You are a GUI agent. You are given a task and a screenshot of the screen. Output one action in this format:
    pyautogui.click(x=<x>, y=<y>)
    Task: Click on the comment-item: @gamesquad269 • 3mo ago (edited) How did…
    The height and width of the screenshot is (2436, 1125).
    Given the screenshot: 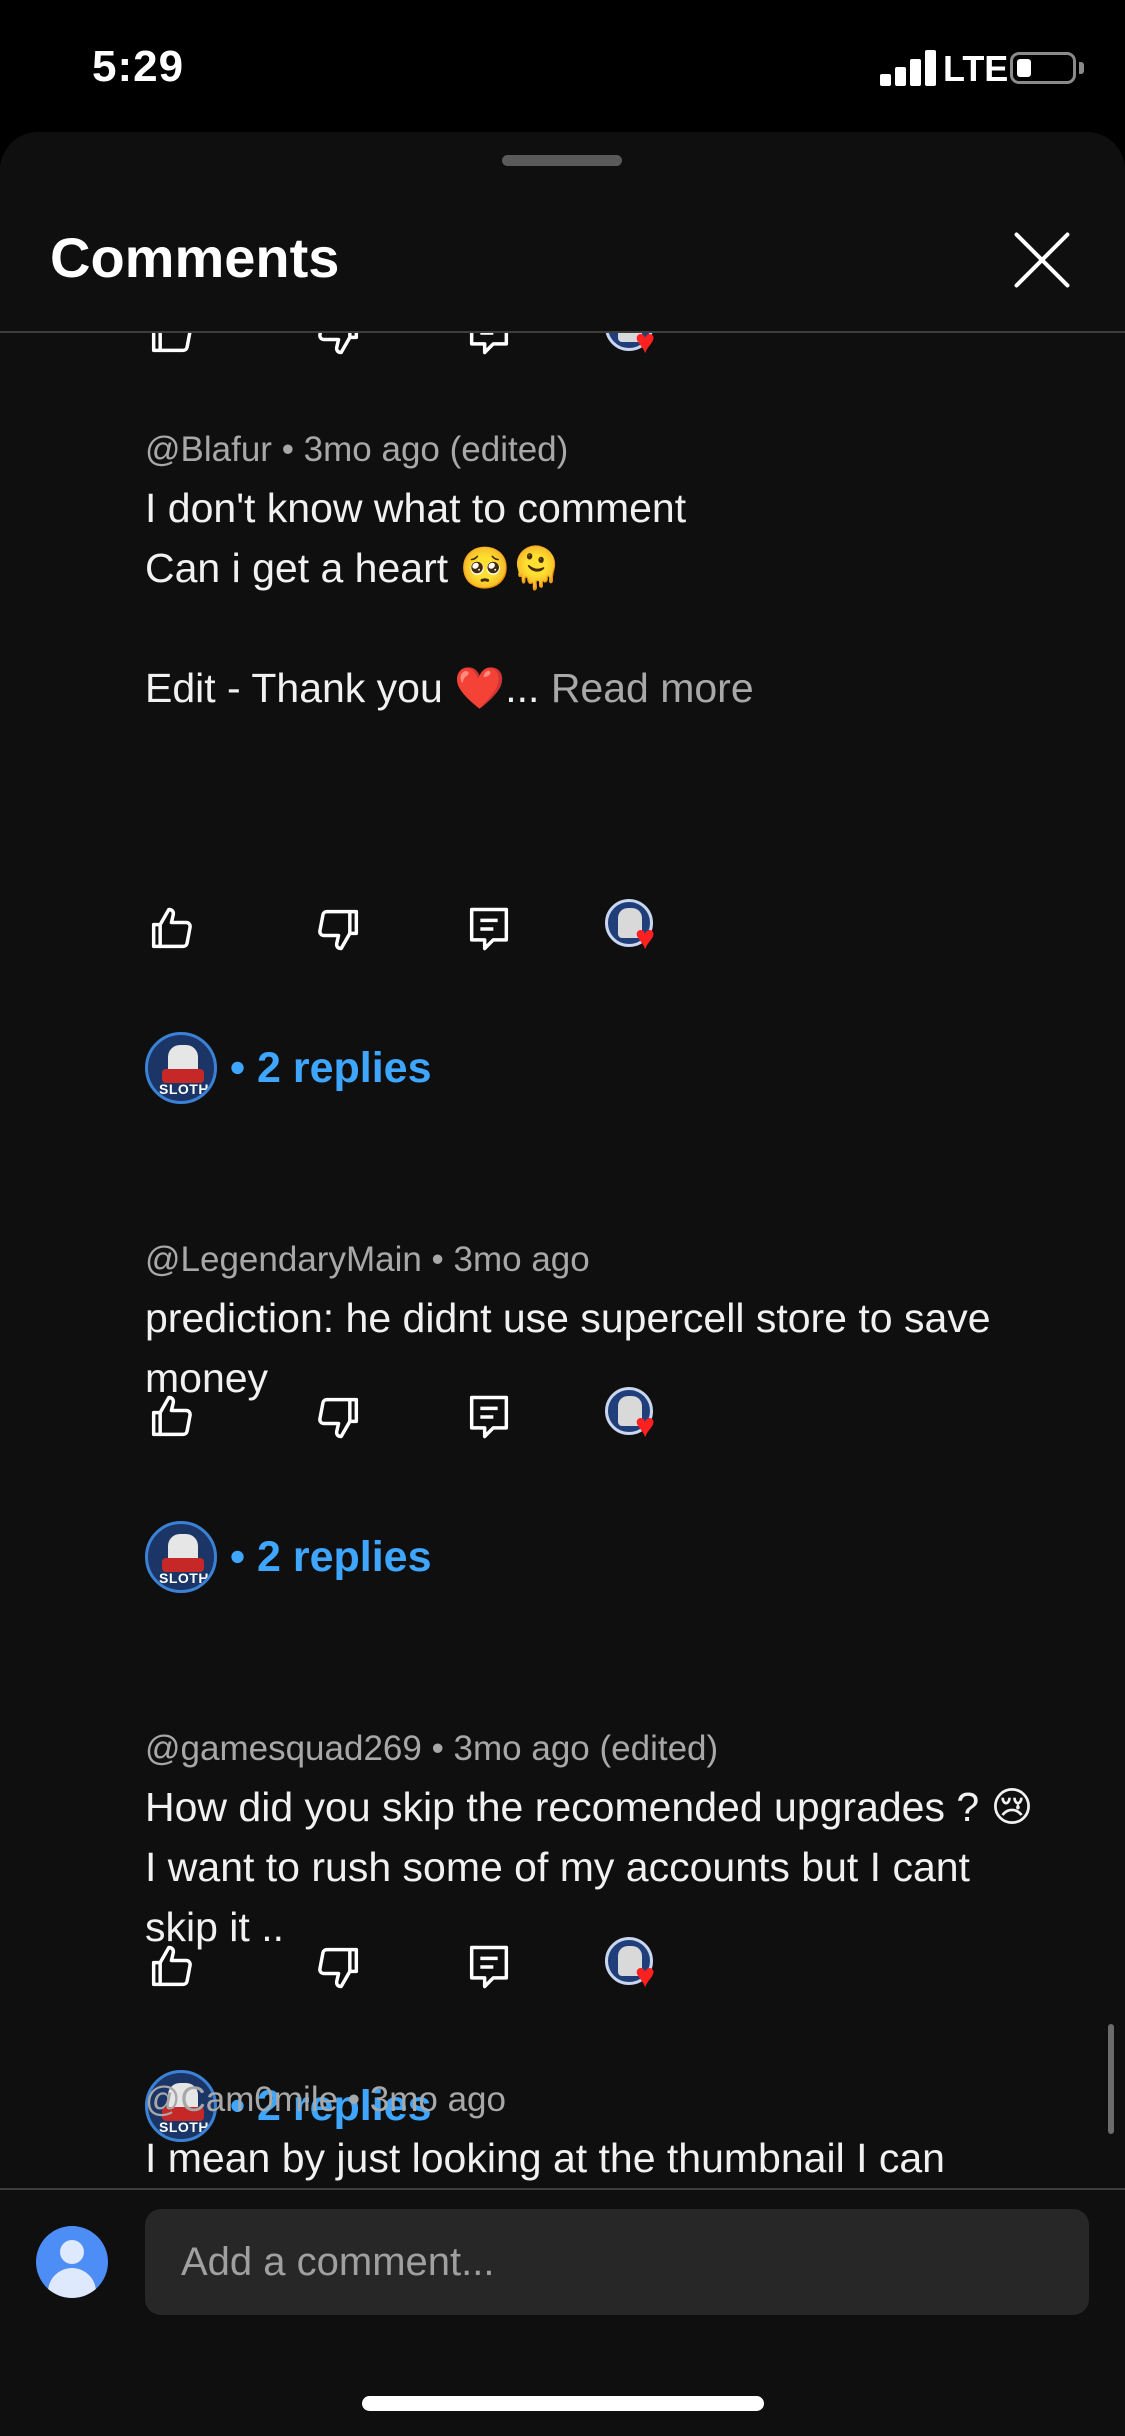 What is the action you would take?
    pyautogui.click(x=595, y=1843)
    